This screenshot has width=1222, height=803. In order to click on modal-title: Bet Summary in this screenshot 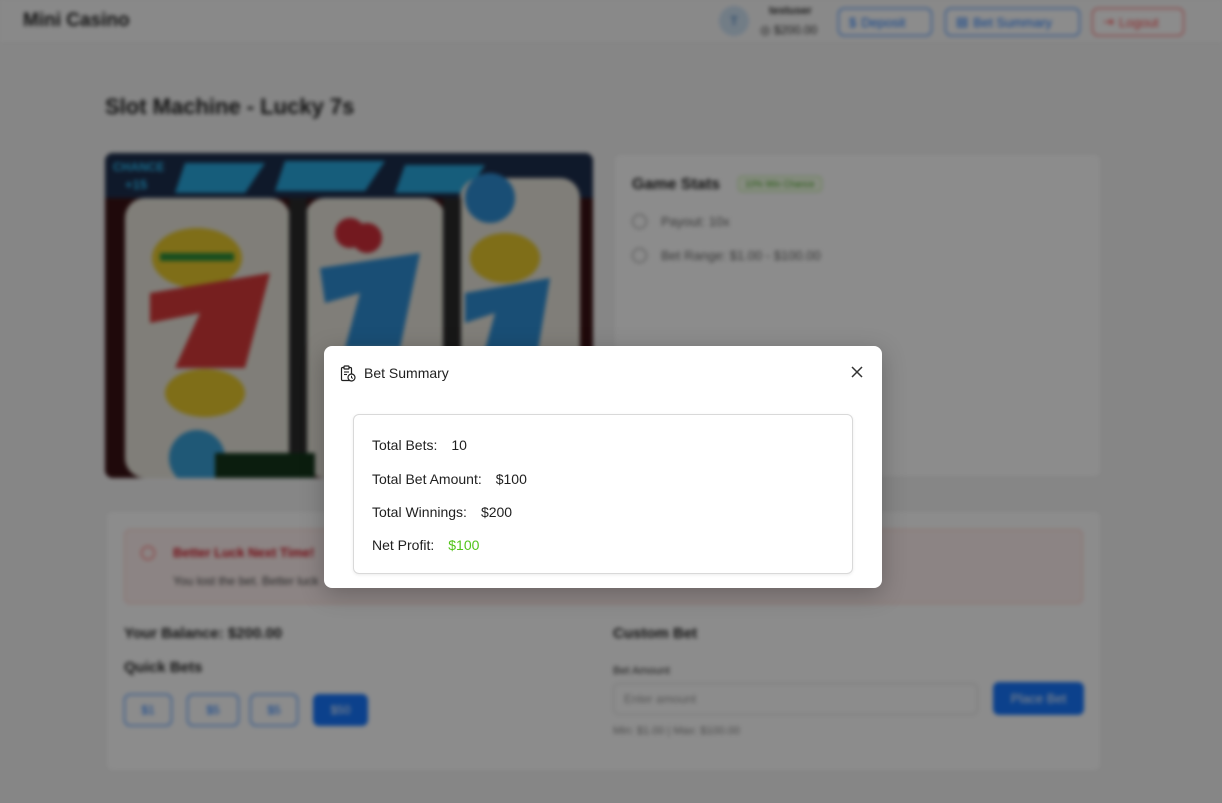, I will do `click(406, 373)`.